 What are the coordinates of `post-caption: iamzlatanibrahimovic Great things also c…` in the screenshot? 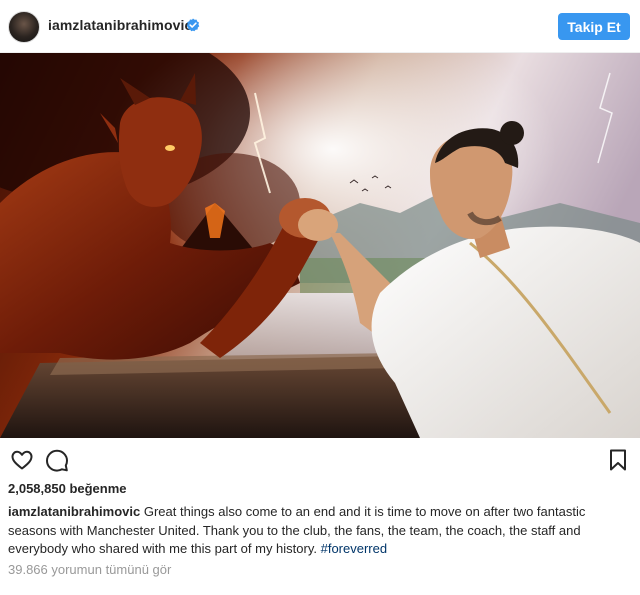 It's located at (319, 531).